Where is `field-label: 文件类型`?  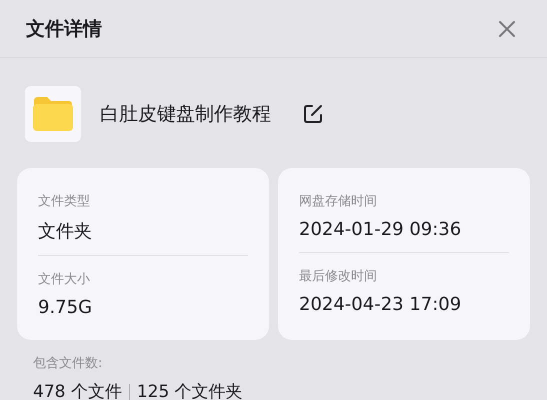 field-label: 文件类型 is located at coordinates (64, 201).